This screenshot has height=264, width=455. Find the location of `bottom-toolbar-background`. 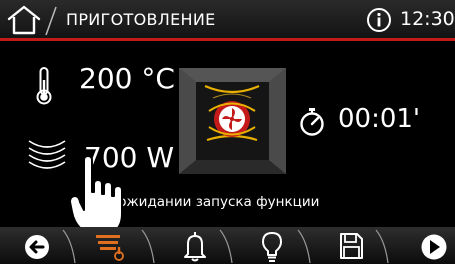

bottom-toolbar-background is located at coordinates (227, 245).